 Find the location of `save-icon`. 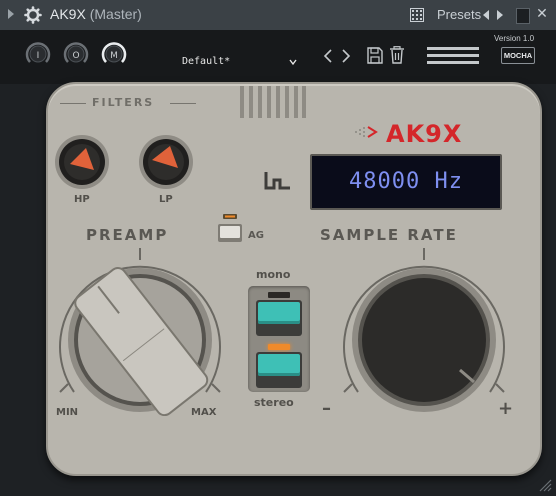

save-icon is located at coordinates (375, 55).